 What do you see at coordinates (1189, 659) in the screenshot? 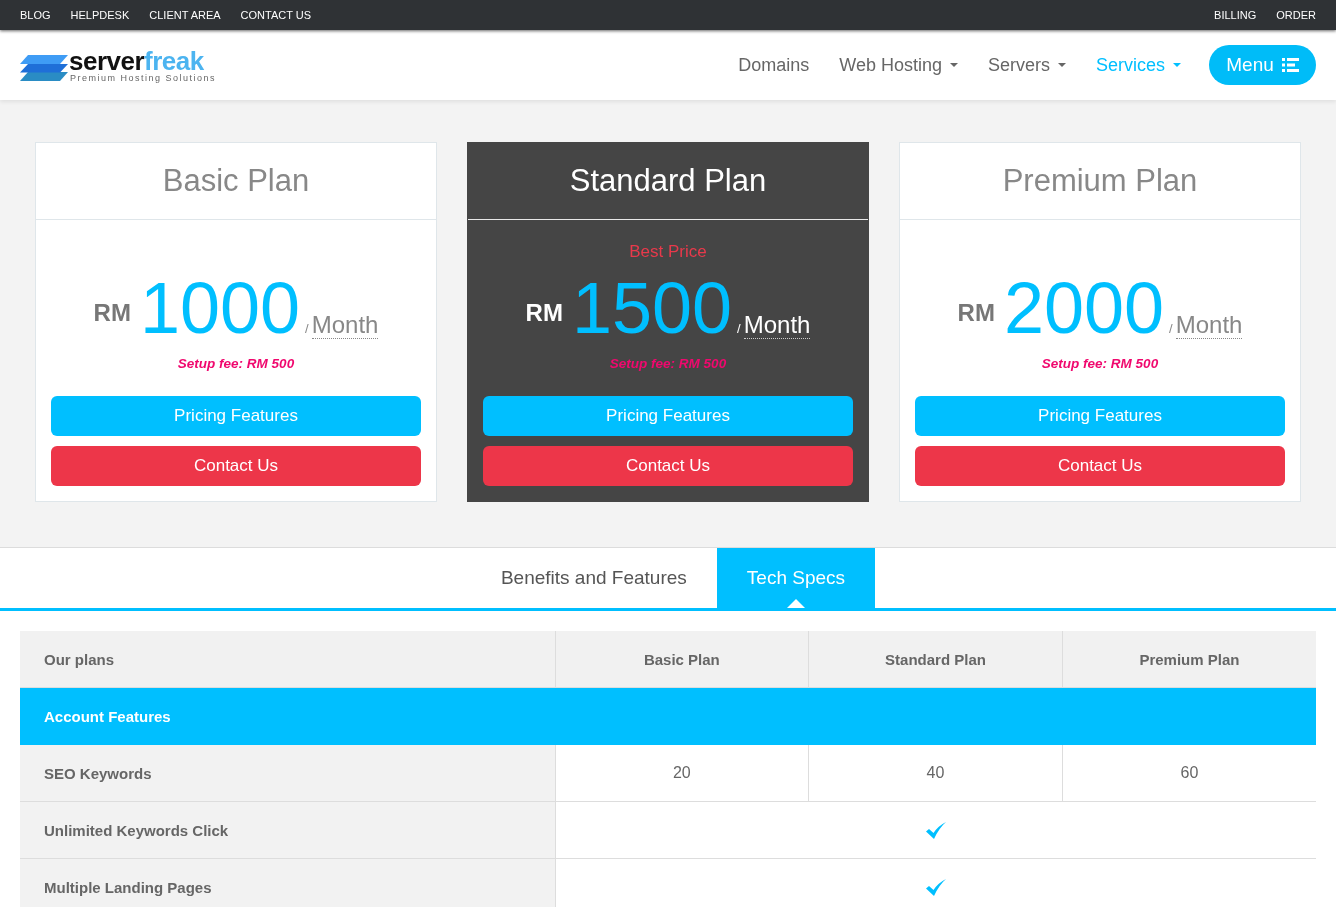
I see `column-header: Premium Plan` at bounding box center [1189, 659].